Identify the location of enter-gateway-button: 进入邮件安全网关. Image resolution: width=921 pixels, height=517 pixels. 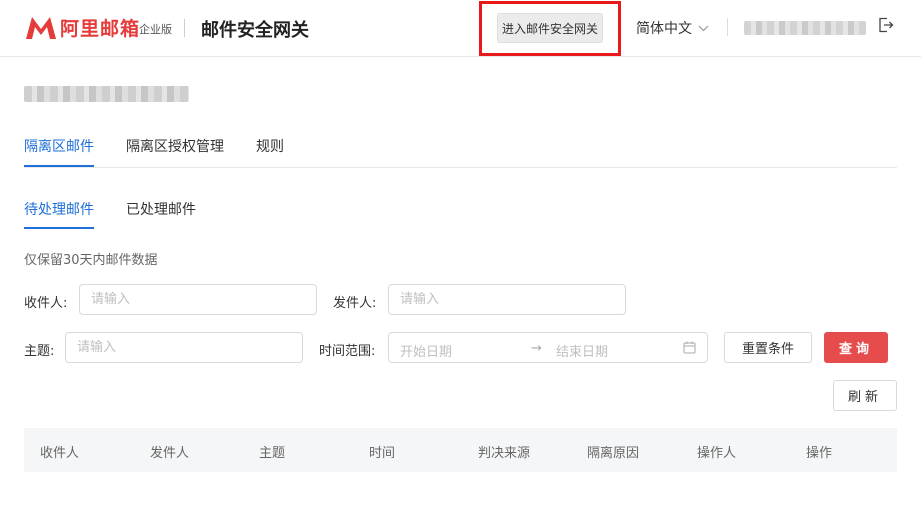
(550, 28).